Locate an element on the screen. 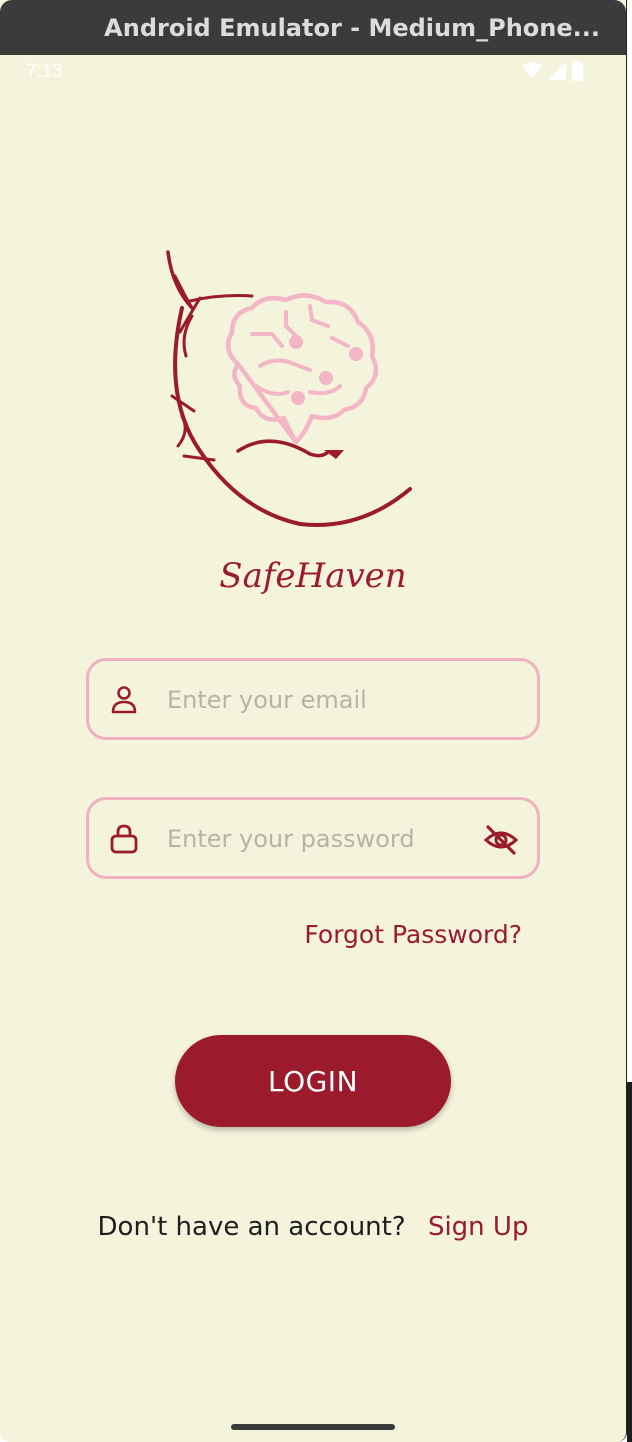 The image size is (632, 1442). status-icons is located at coordinates (553, 71).